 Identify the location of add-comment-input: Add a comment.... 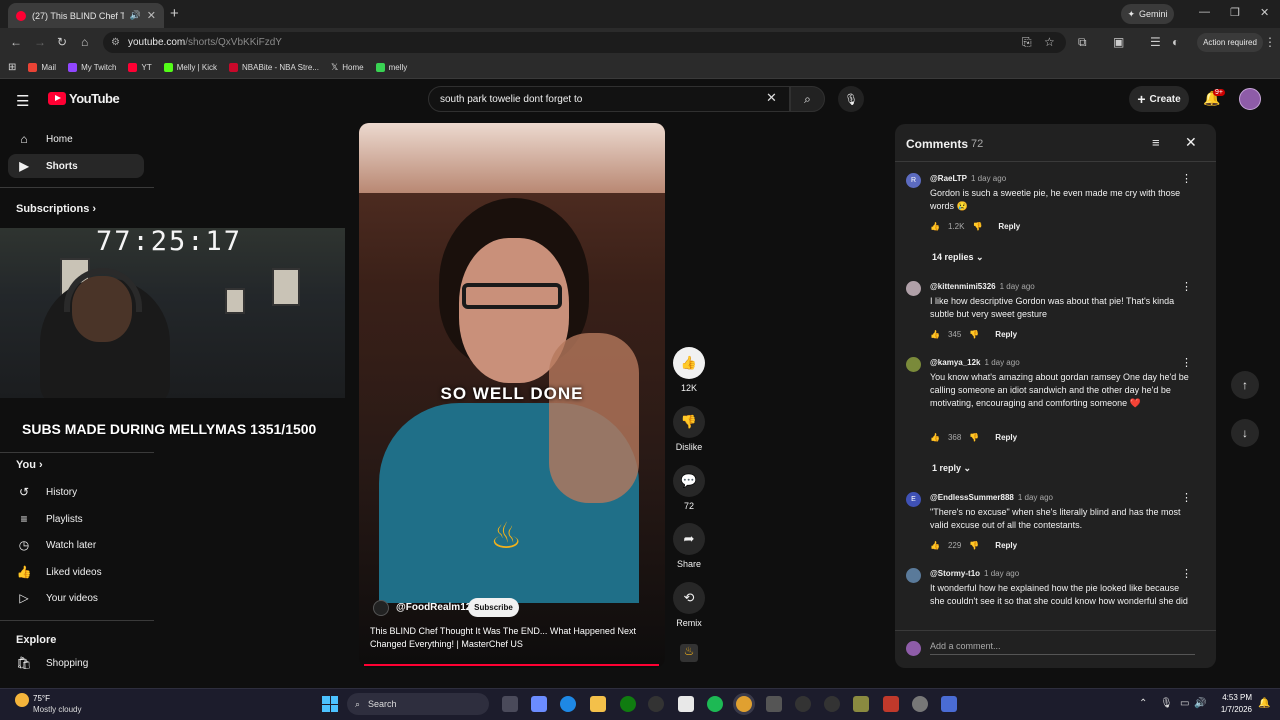
(1062, 648).